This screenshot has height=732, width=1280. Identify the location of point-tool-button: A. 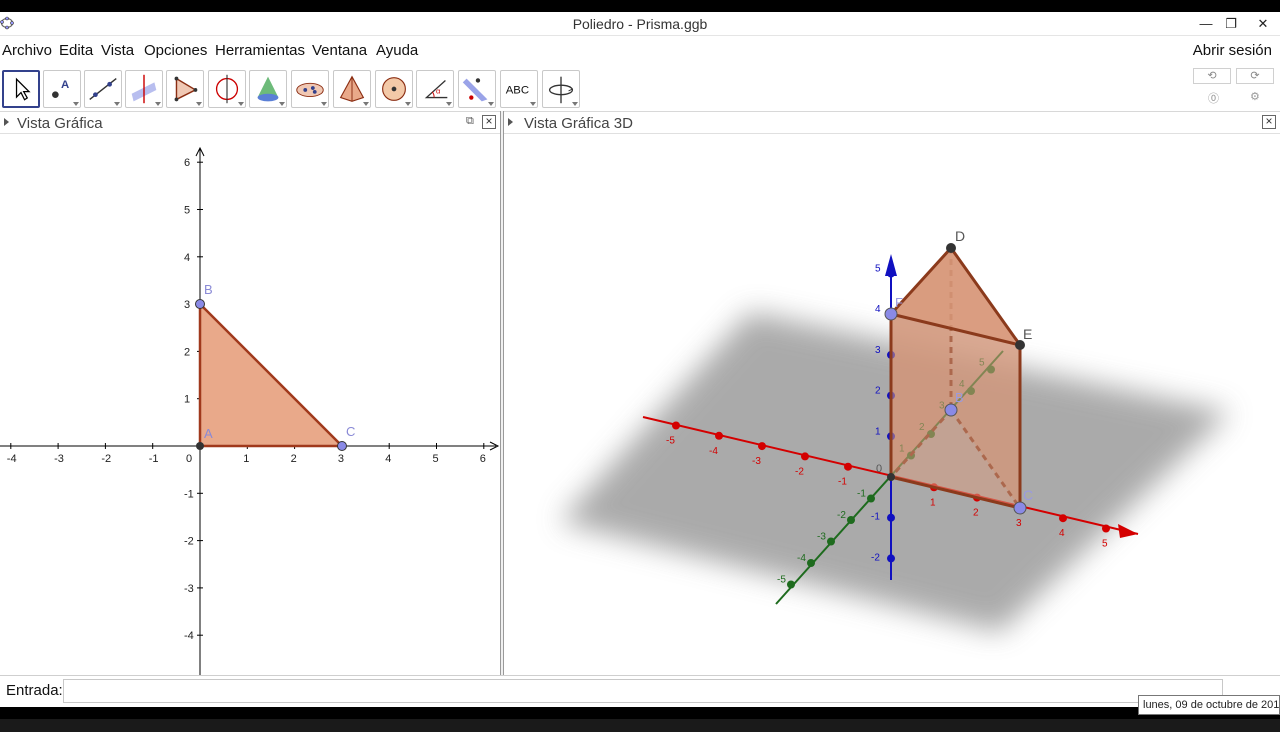
(62, 89).